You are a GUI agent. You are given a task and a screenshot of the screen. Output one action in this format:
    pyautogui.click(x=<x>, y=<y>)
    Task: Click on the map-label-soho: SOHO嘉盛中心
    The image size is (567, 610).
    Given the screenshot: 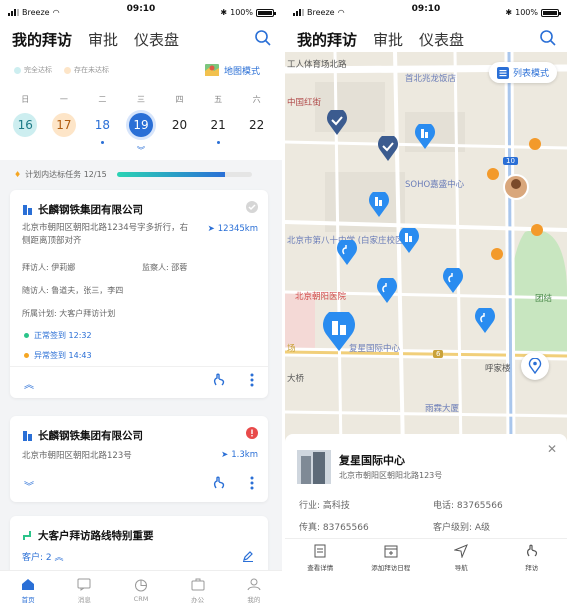 What is the action you would take?
    pyautogui.click(x=435, y=185)
    